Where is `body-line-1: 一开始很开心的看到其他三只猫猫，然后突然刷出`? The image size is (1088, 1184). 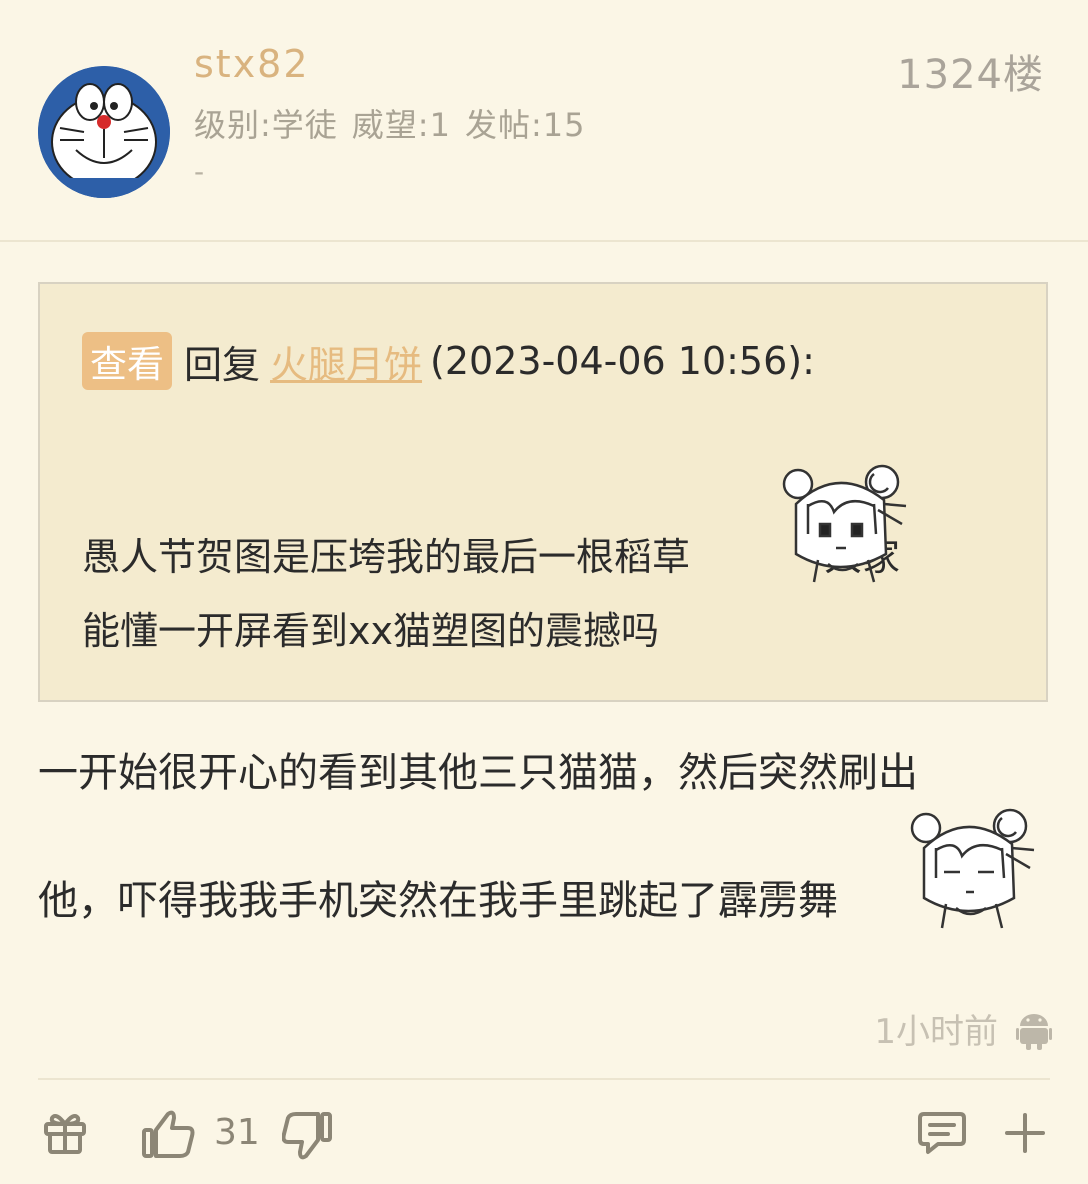
body-line-1: 一开始很开心的看到其他三只猫猫，然后突然刷出 is located at coordinates (478, 773).